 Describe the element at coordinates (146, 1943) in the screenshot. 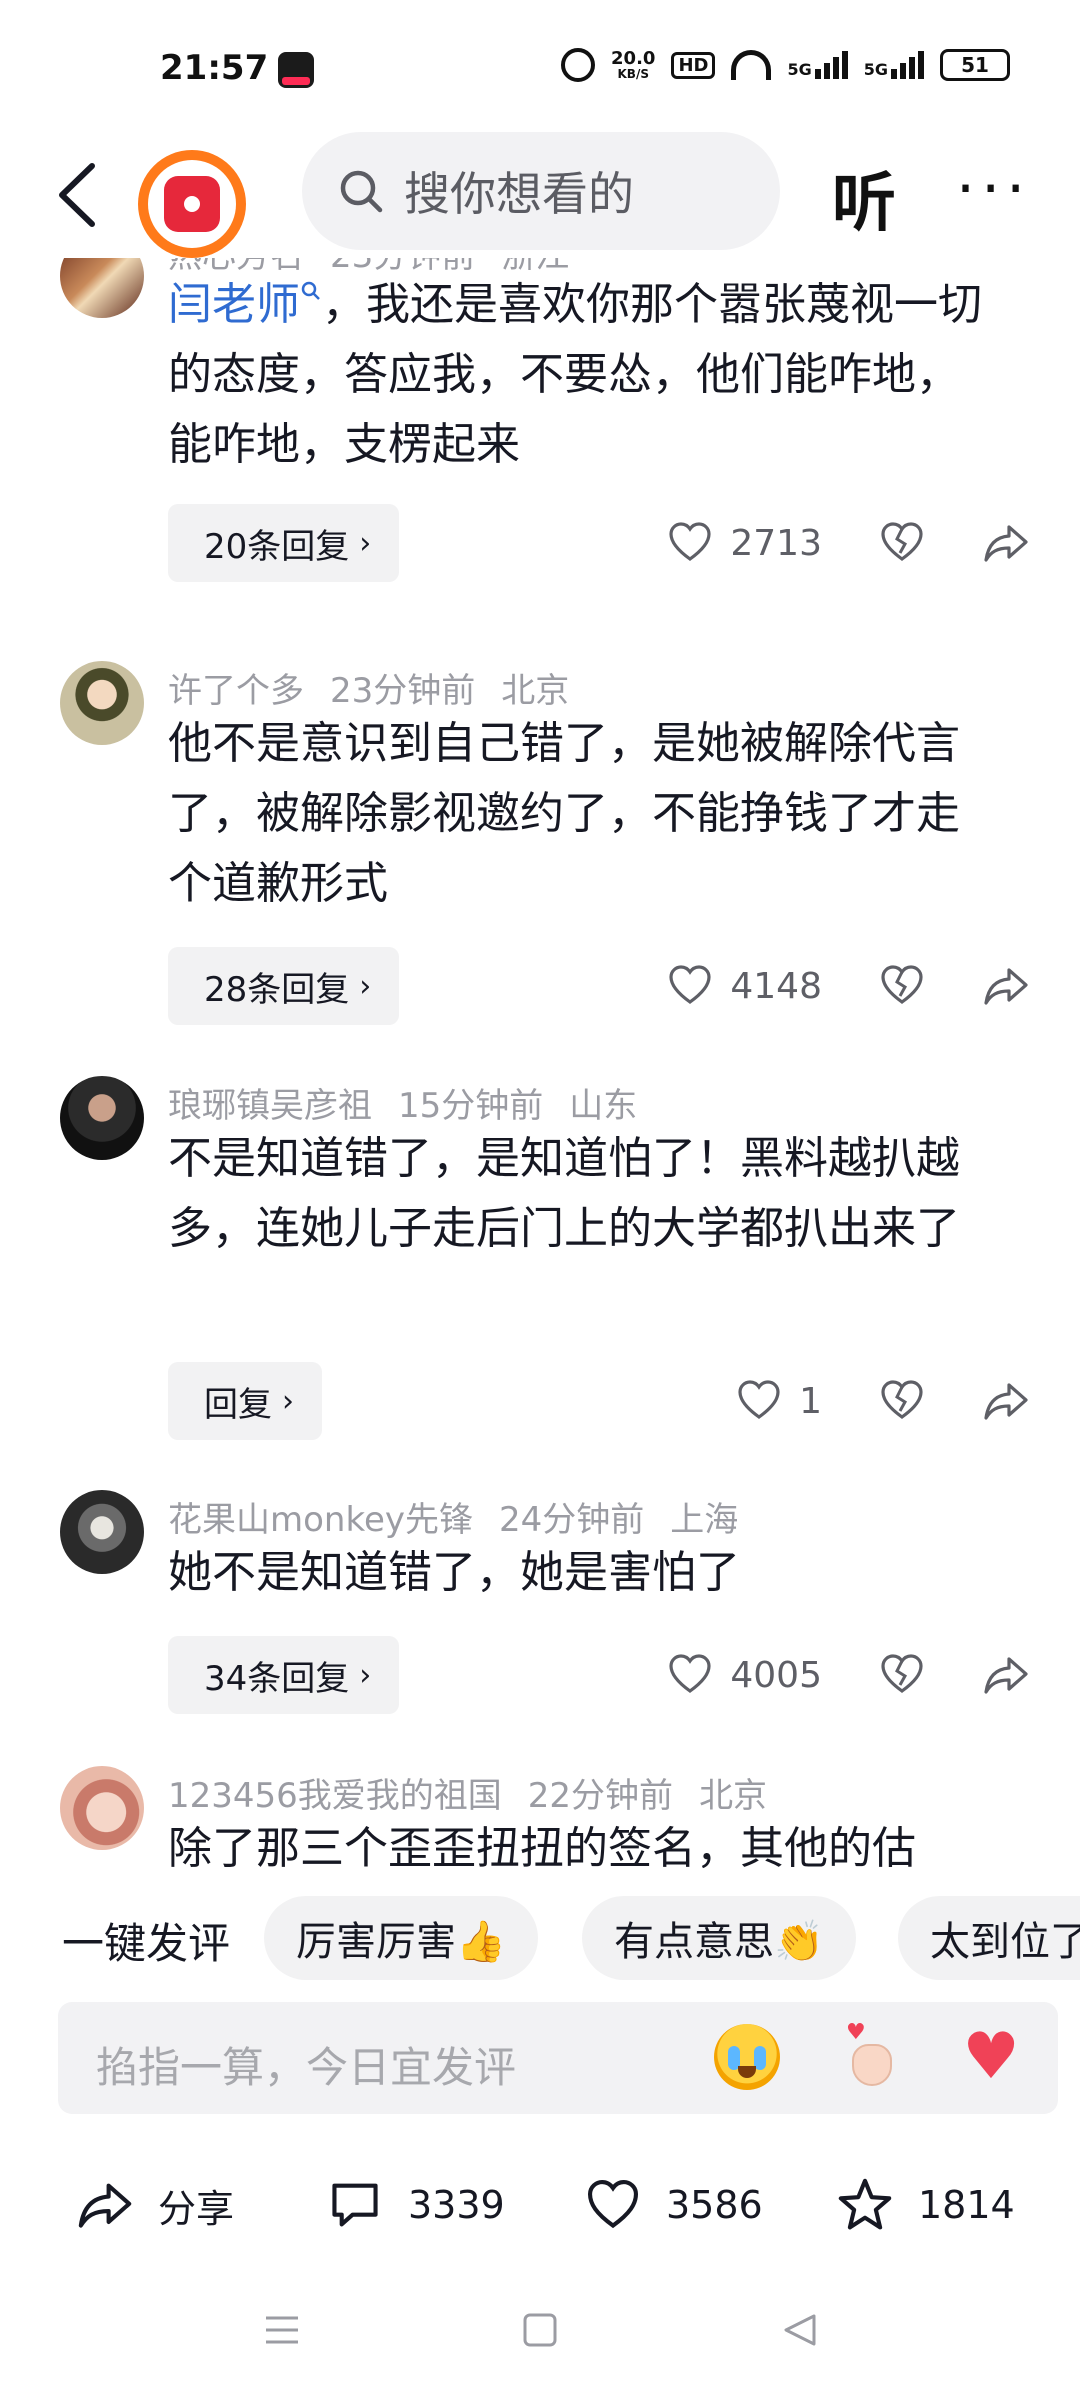

I see `quick-reply-label: 一键发评` at that location.